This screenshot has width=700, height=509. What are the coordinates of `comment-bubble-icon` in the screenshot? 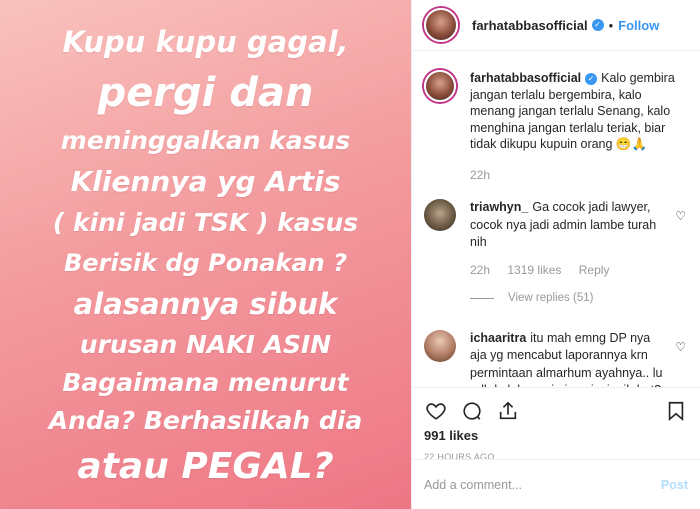 It's located at (472, 411).